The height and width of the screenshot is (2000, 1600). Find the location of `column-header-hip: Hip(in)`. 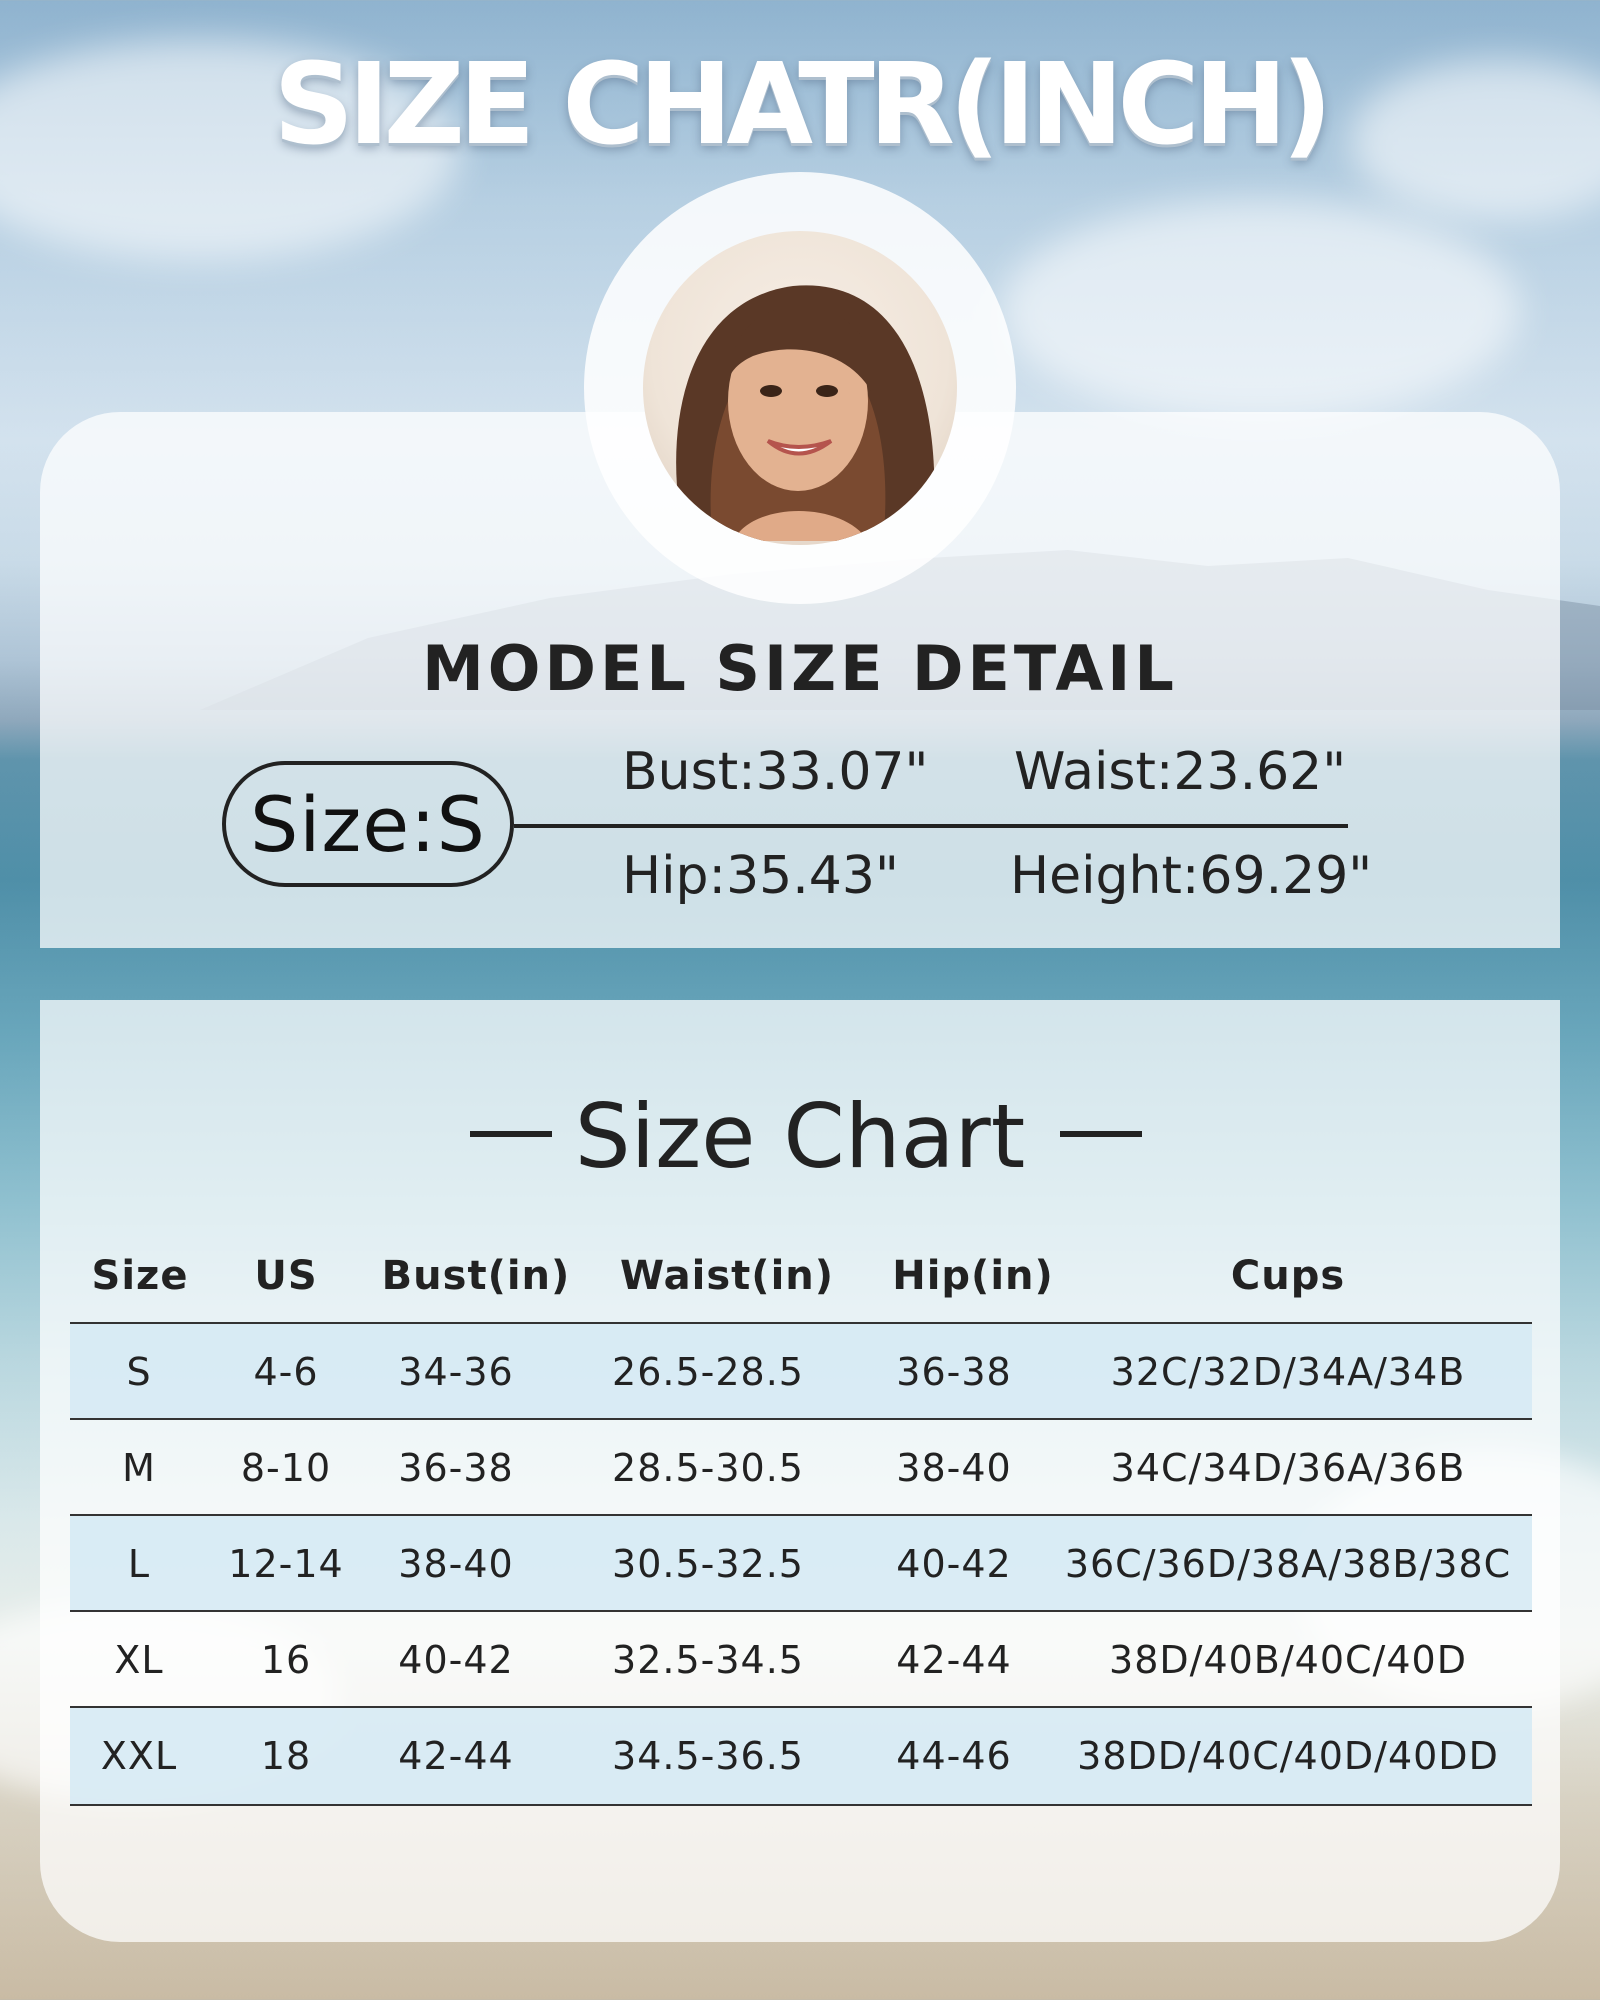

column-header-hip: Hip(in) is located at coordinates (973, 1276).